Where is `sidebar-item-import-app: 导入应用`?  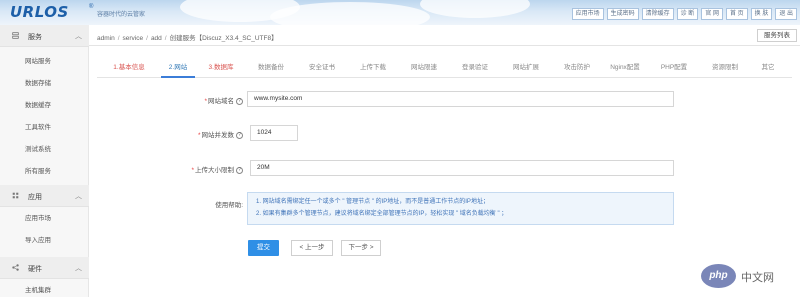 sidebar-item-import-app: 导入应用 is located at coordinates (44, 241).